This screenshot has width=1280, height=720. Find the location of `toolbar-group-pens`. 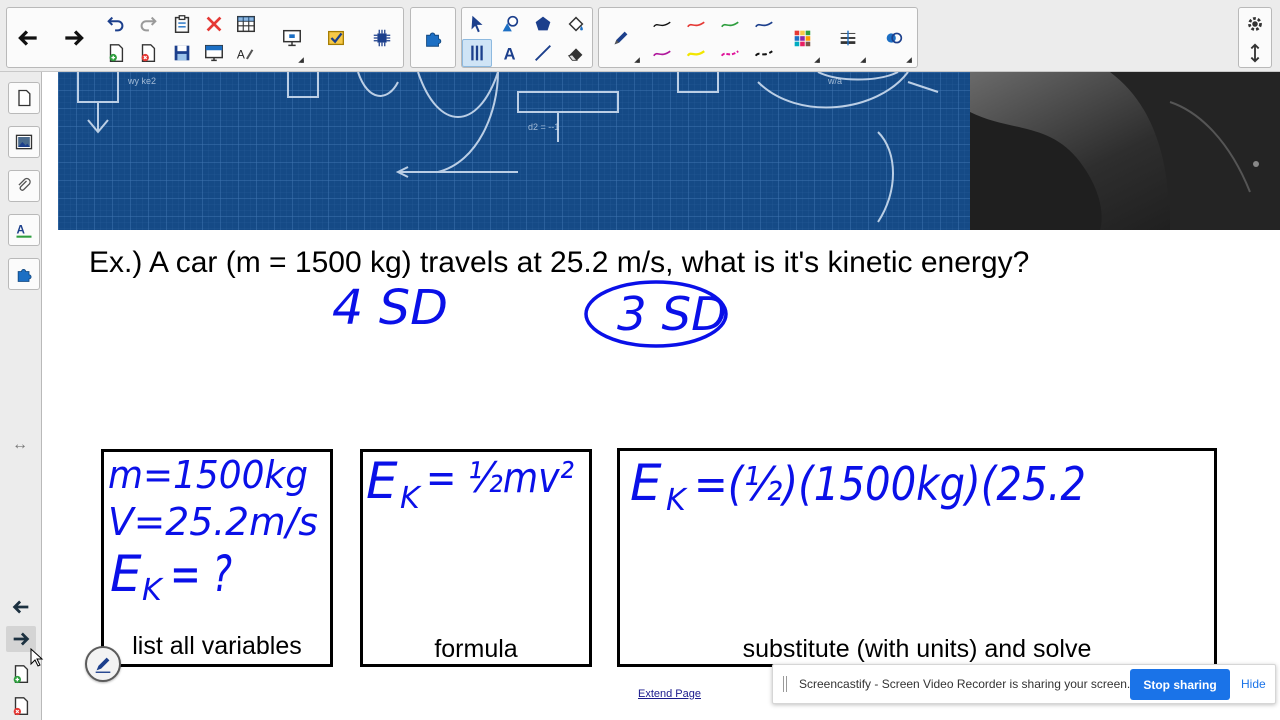

toolbar-group-pens is located at coordinates (758, 37).